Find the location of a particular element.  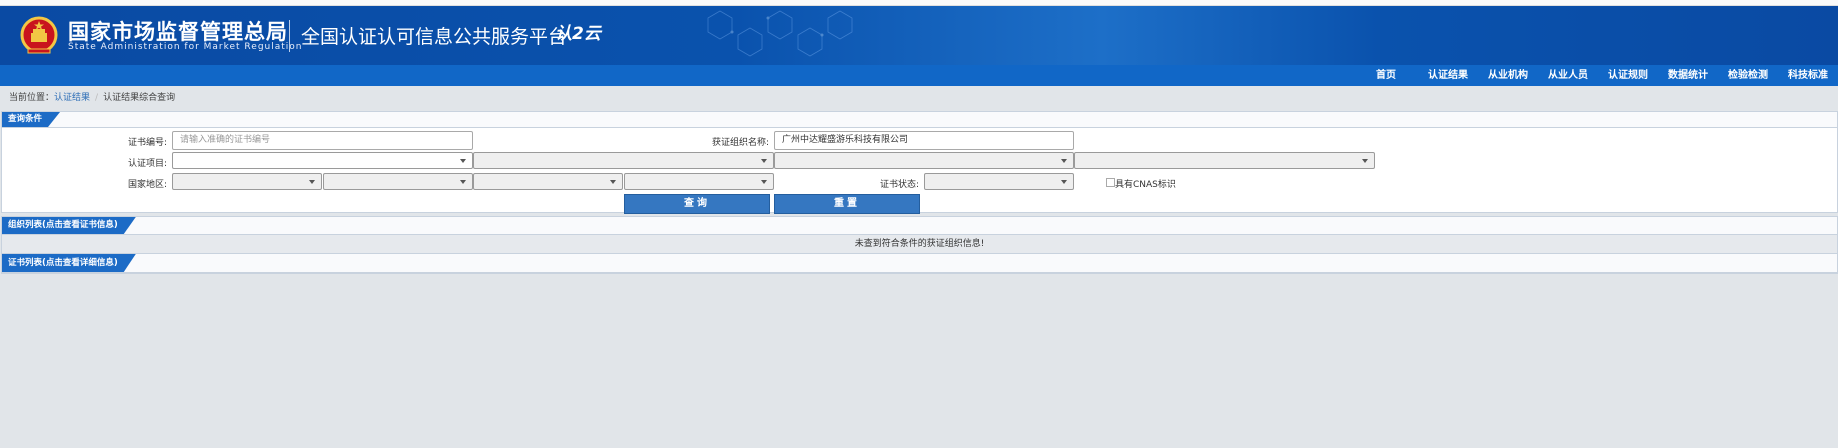

org-list-title: 组织列表(点击查看证书信息) is located at coordinates (69, 225).